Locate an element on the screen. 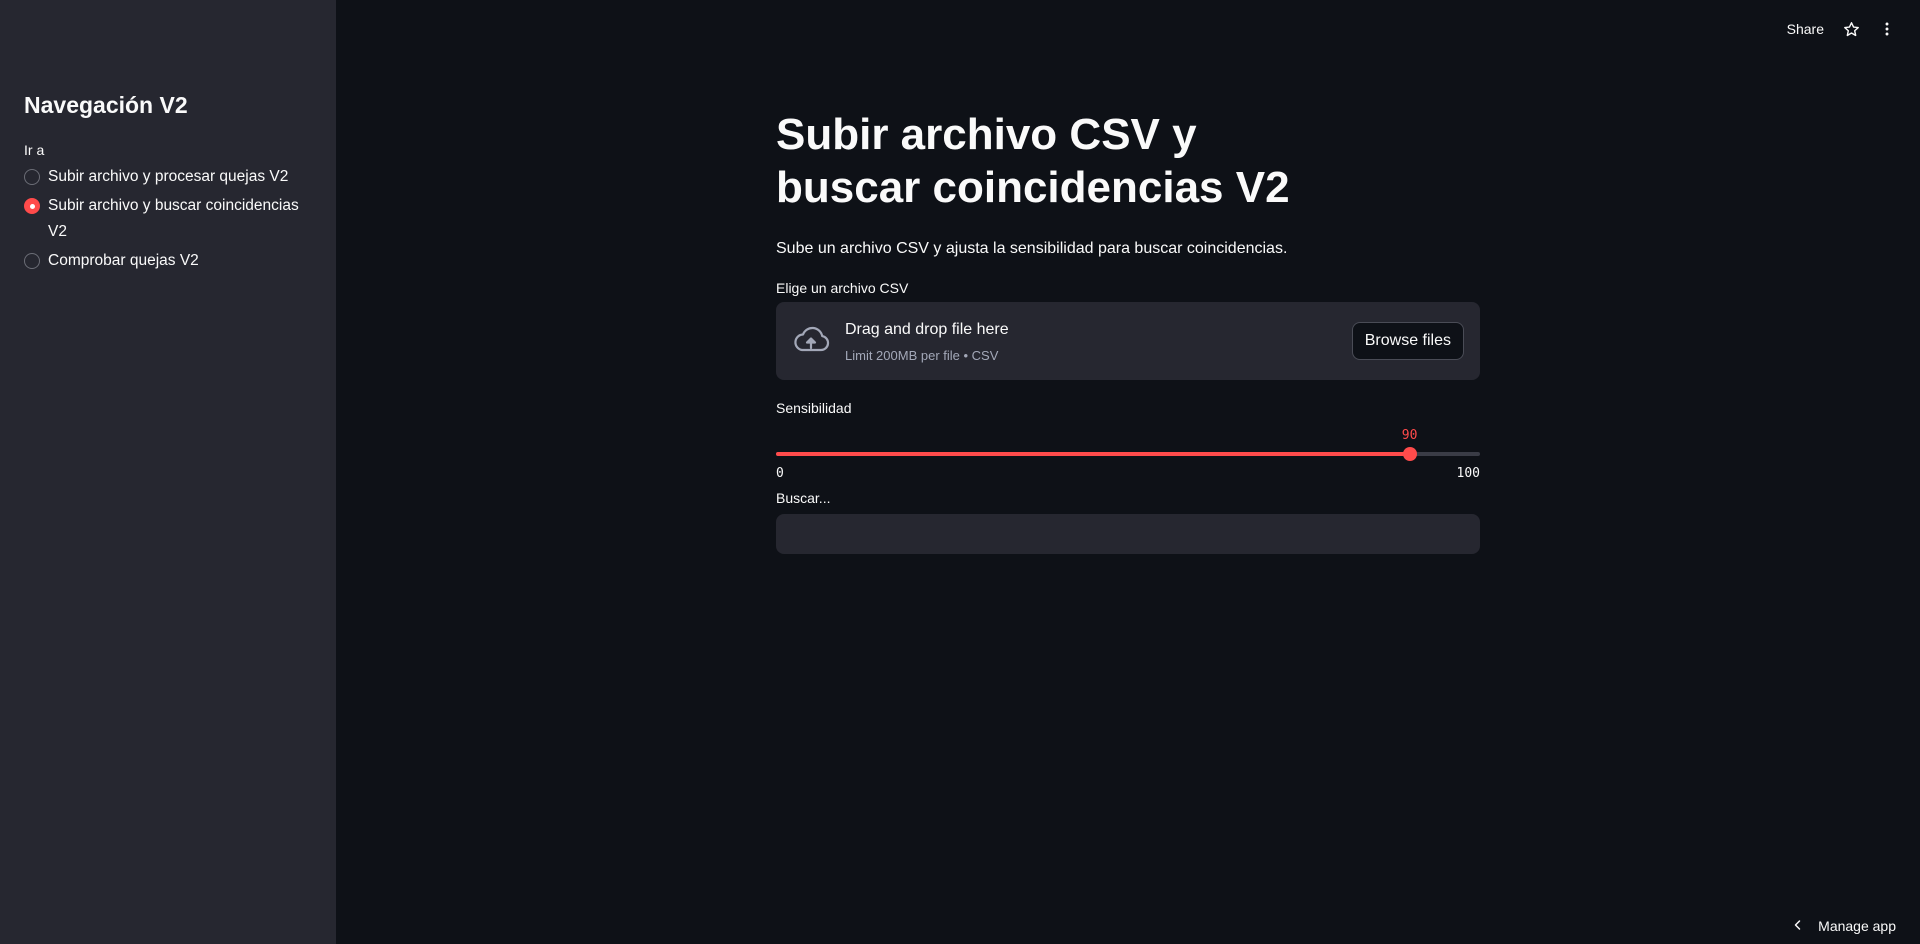 Image resolution: width=1920 pixels, height=944 pixels. sidebar-title: Navegación V2 is located at coordinates (106, 105).